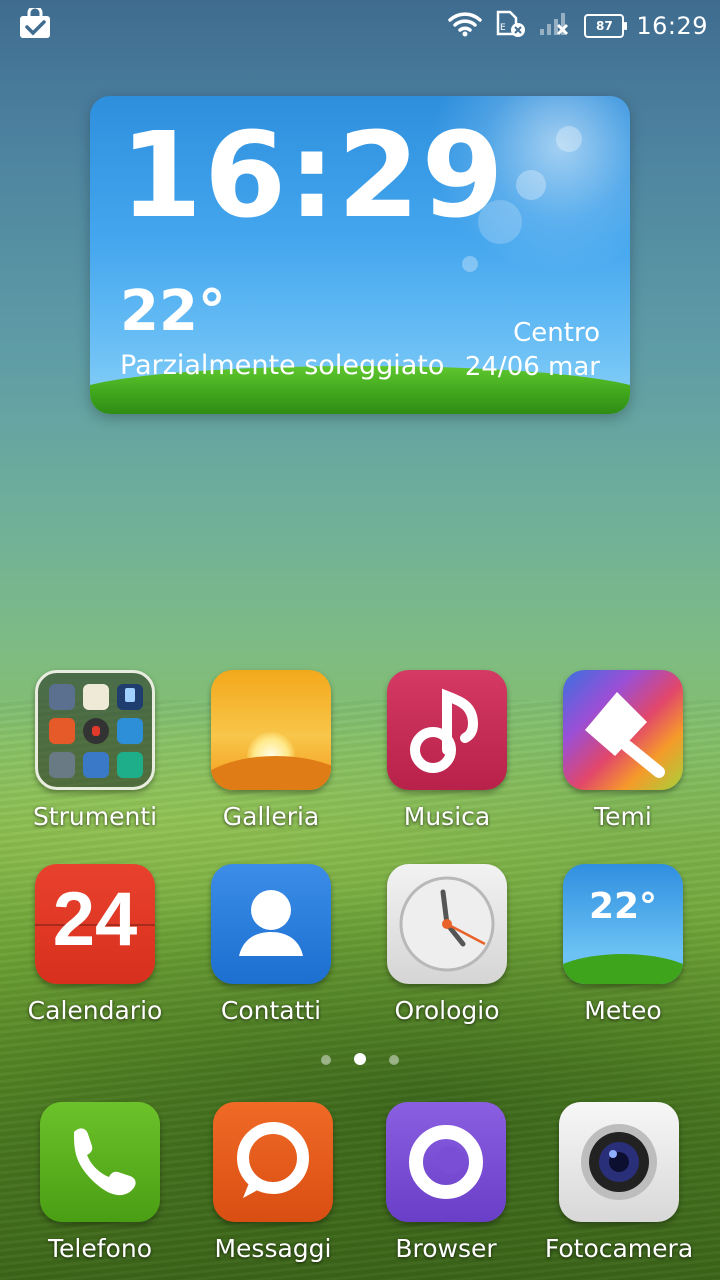 The height and width of the screenshot is (1280, 720). Describe the element at coordinates (273, 1248) in the screenshot. I see `app-label: Messaggi` at that location.